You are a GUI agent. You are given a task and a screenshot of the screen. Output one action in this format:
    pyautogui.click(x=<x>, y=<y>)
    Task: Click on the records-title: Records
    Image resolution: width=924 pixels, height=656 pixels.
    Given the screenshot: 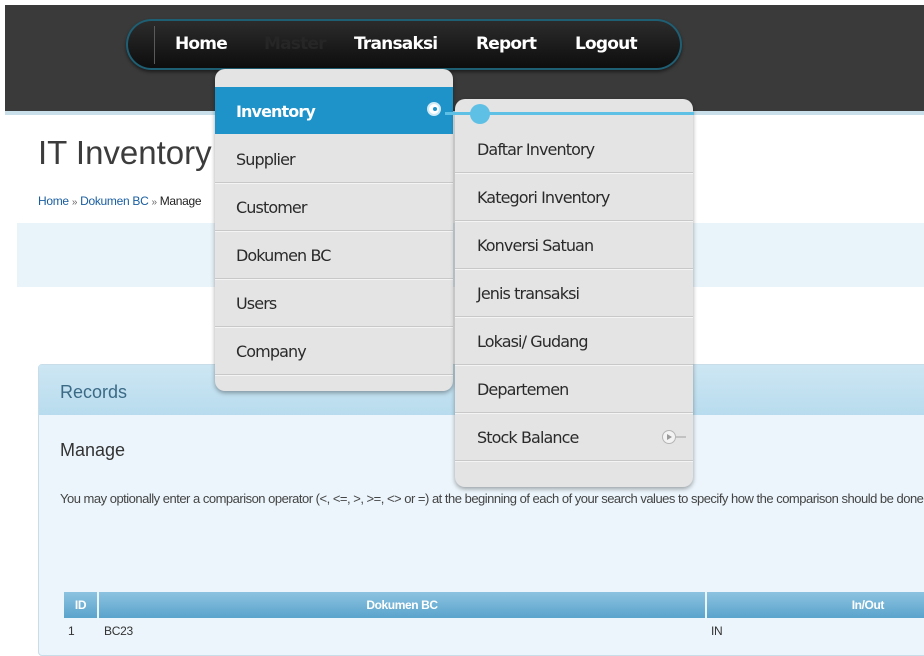 What is the action you would take?
    pyautogui.click(x=94, y=392)
    